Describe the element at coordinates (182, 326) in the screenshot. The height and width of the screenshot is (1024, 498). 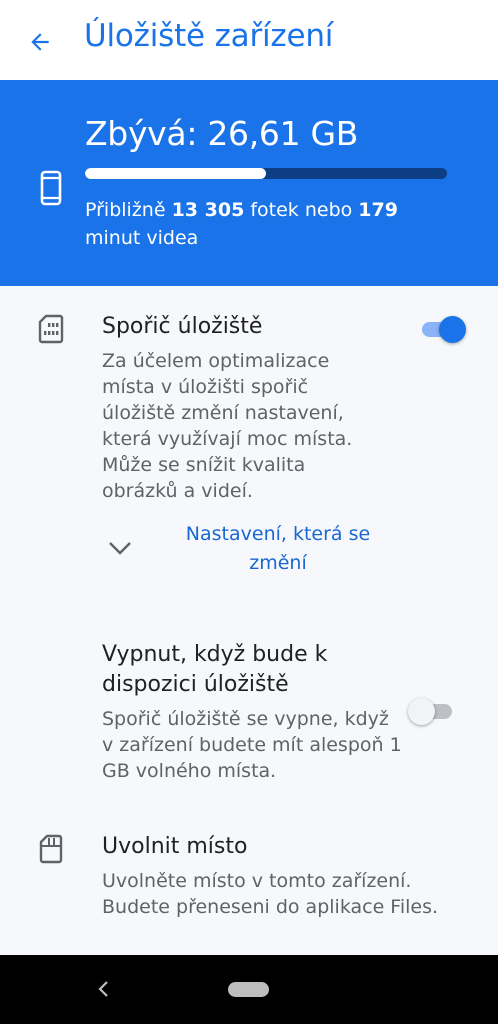
I see `storage-saver-title: Spořič úložiště` at that location.